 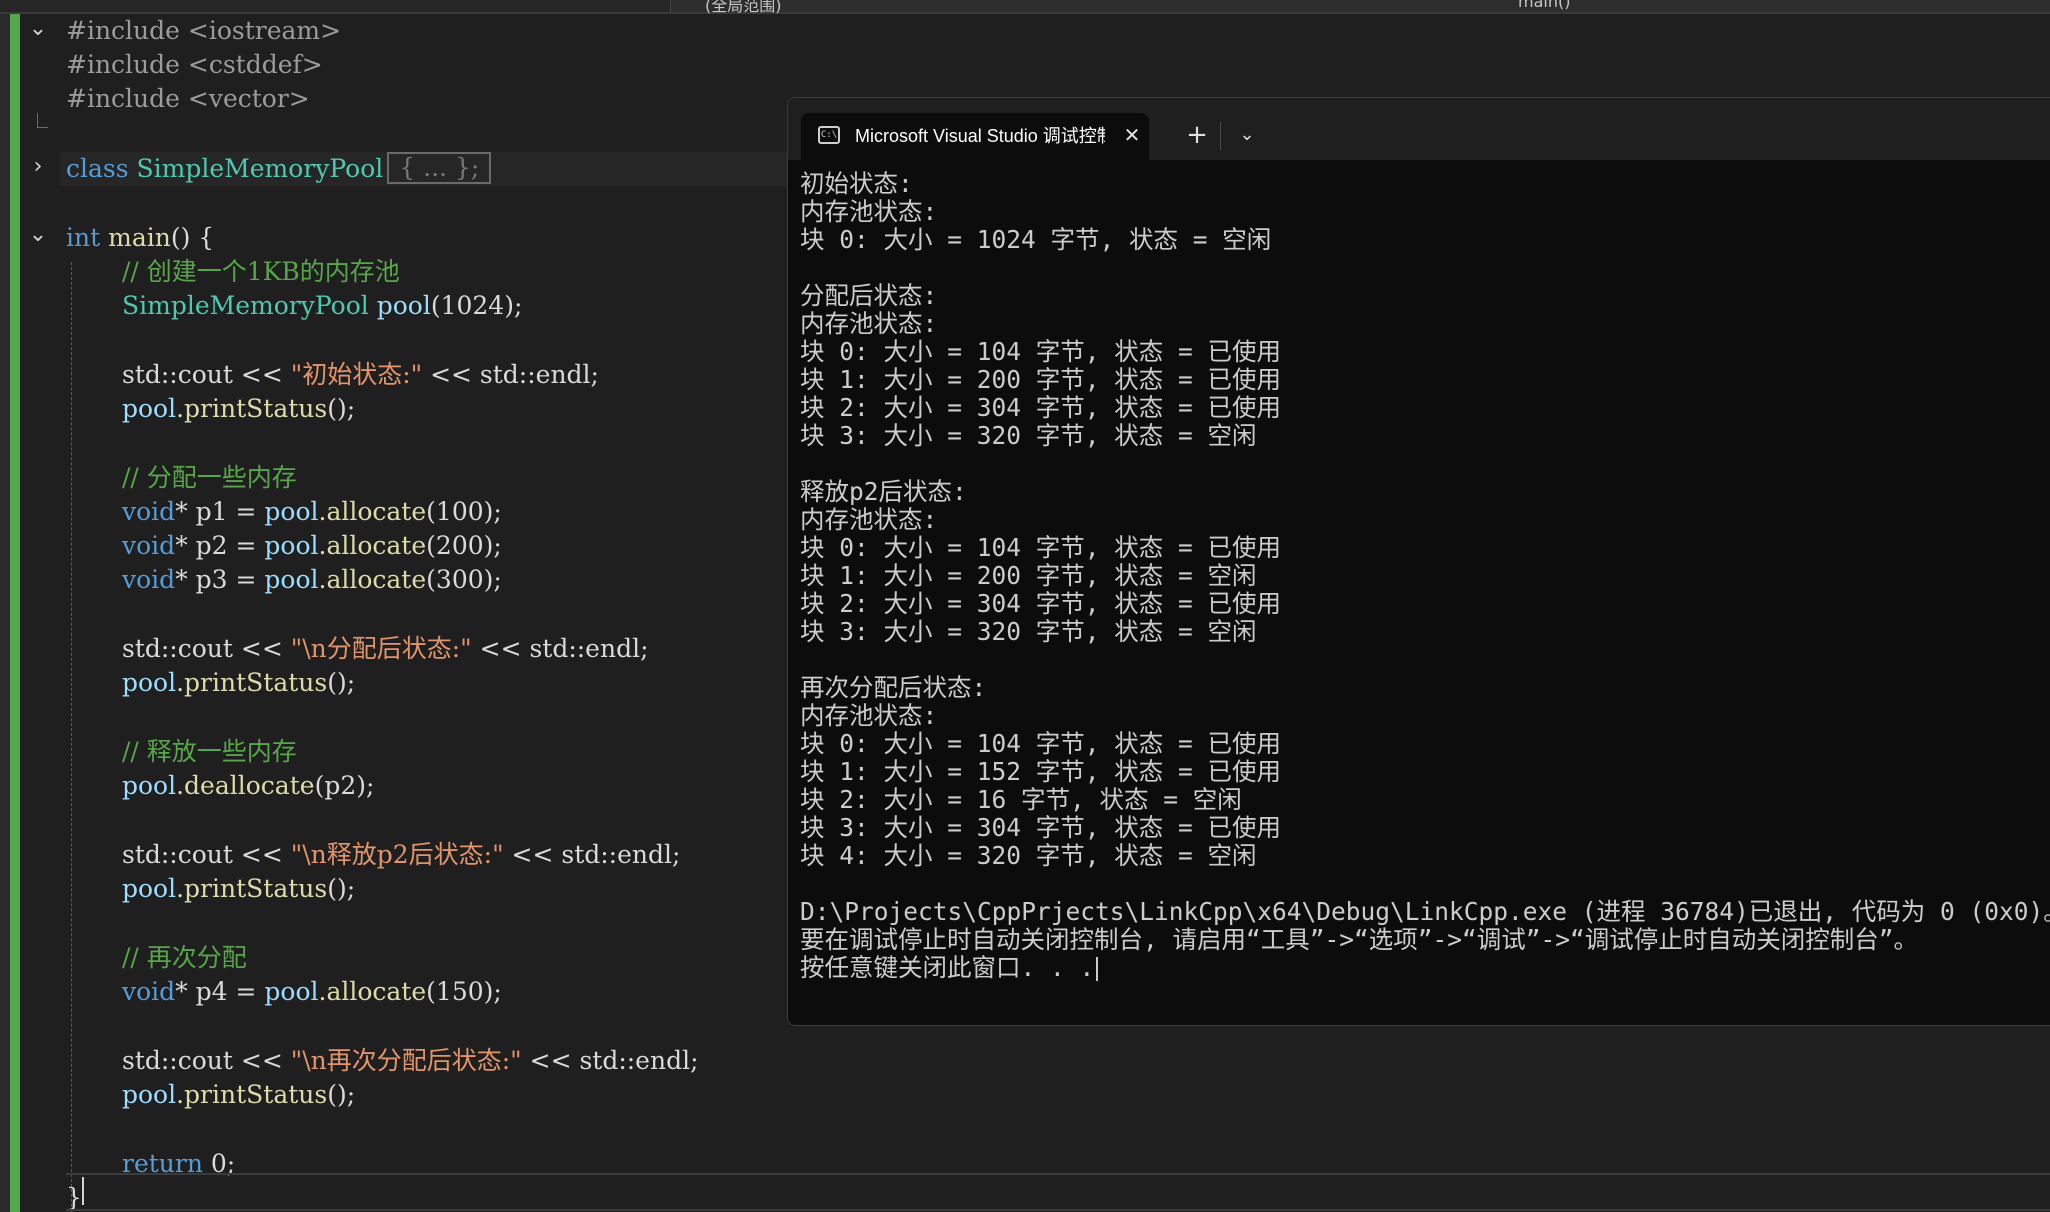 I want to click on comment: // 分配一些内存, so click(x=209, y=477).